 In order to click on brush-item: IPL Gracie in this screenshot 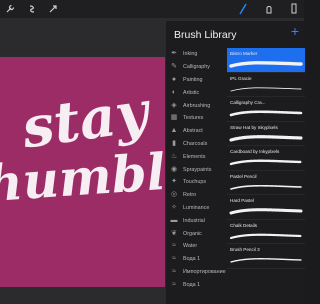, I will do `click(266, 85)`.